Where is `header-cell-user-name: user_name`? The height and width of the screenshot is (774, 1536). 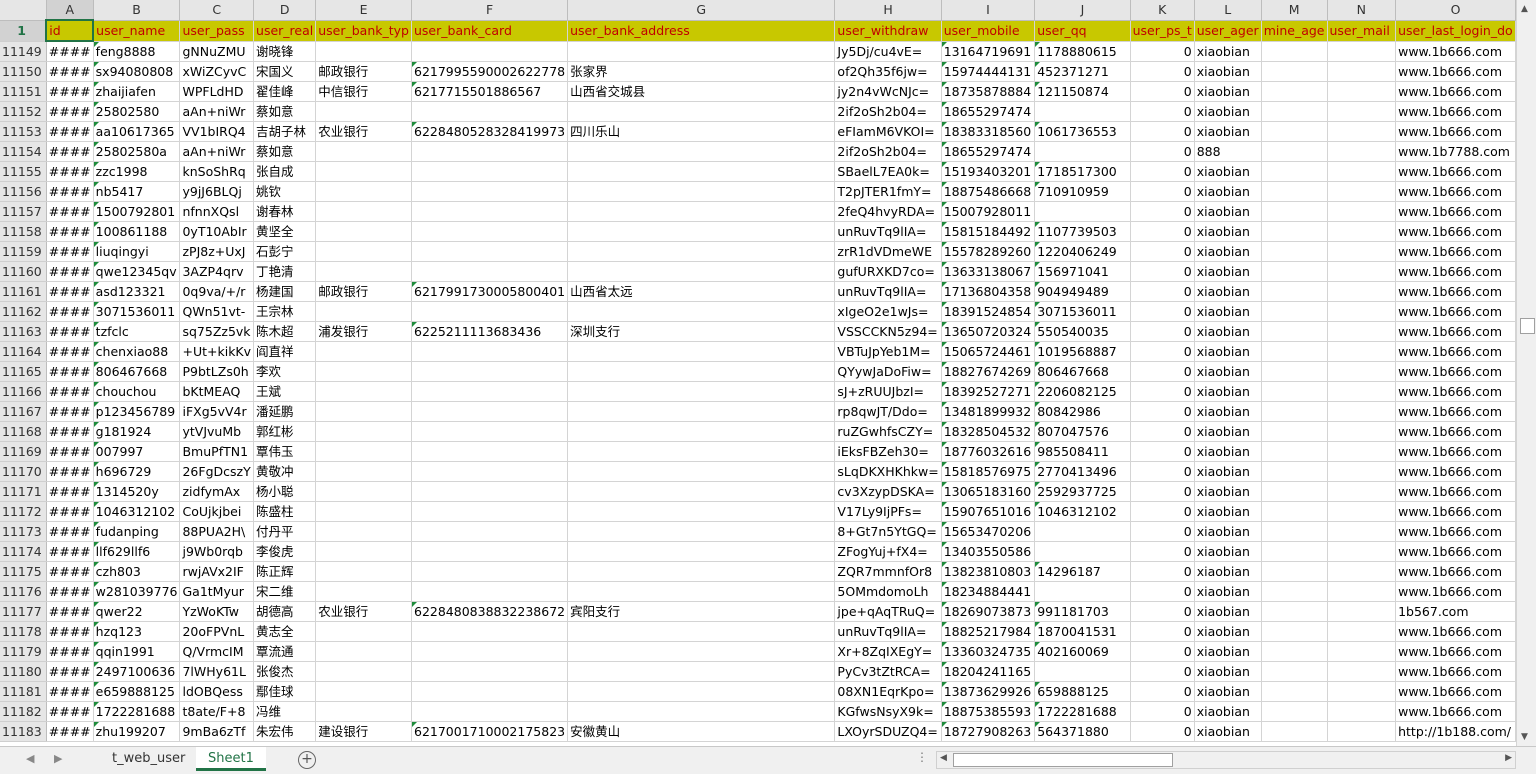
header-cell-user-name: user_name is located at coordinates (137, 31).